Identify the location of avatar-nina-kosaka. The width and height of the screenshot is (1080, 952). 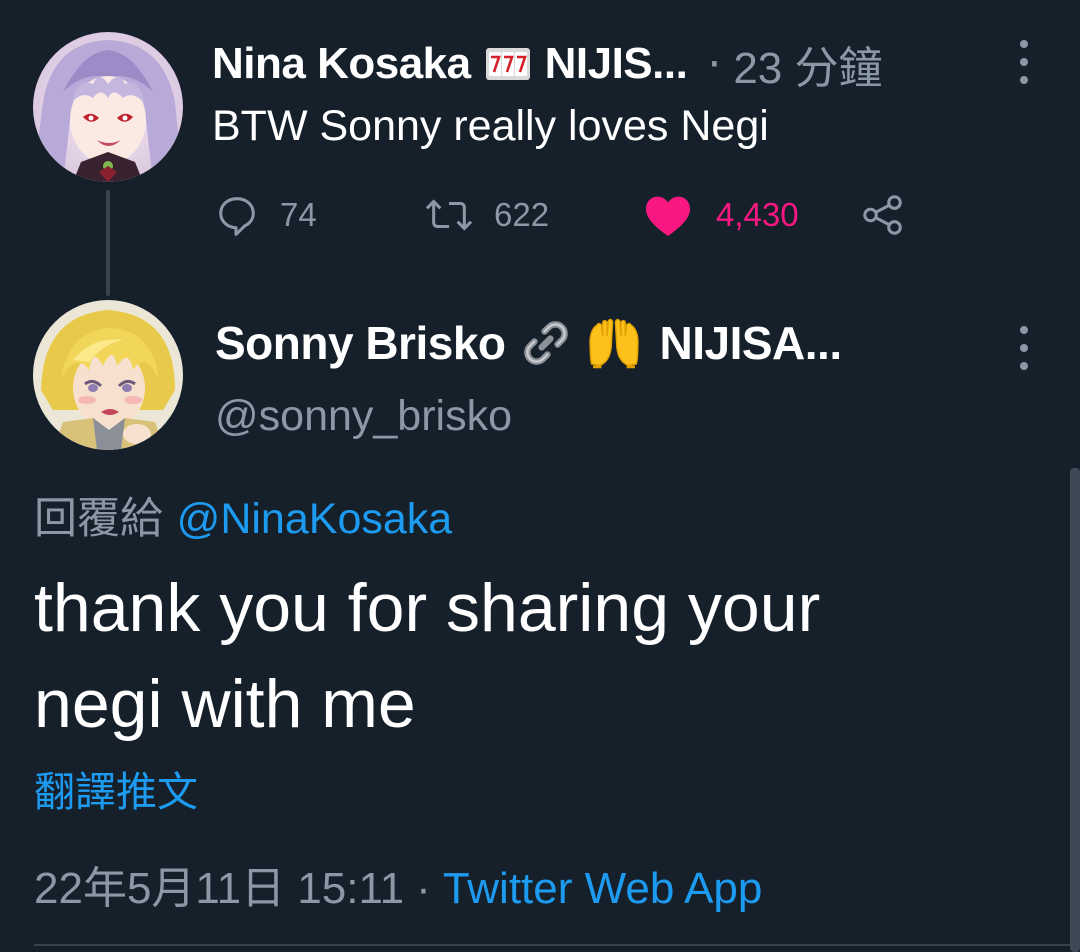
(108, 107).